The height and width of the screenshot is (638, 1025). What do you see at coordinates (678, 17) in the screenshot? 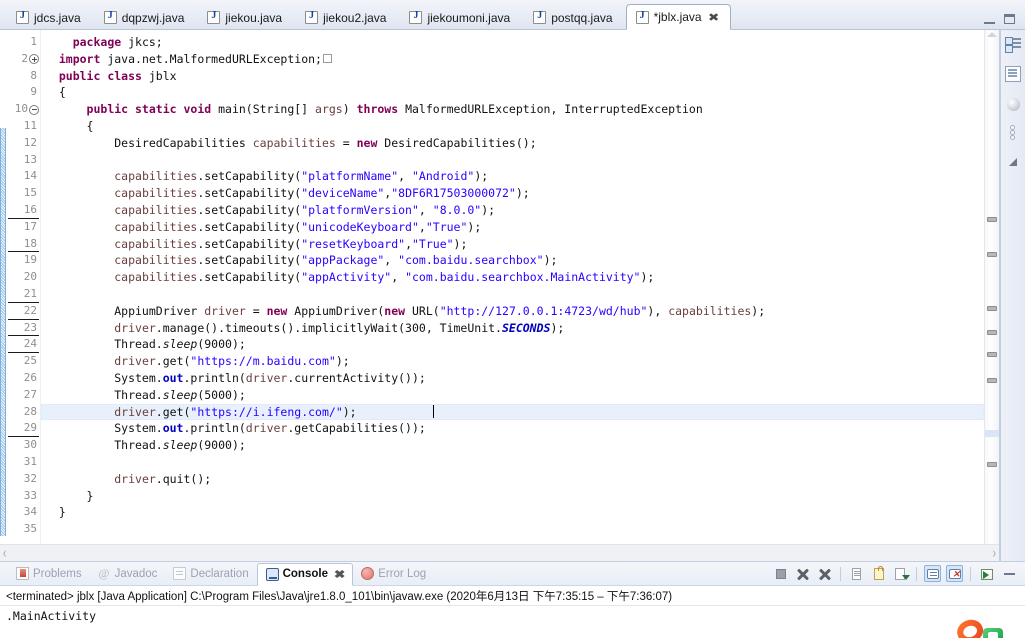
I see `editor-tab-jblxjava: *jblx.java ✖` at bounding box center [678, 17].